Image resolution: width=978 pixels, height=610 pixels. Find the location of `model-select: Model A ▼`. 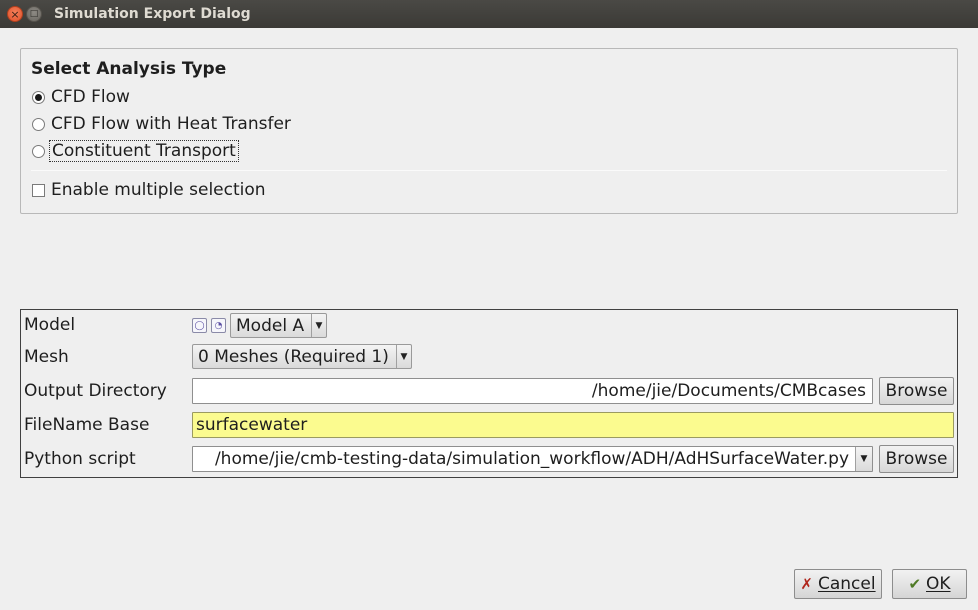

model-select: Model A ▼ is located at coordinates (278, 325).